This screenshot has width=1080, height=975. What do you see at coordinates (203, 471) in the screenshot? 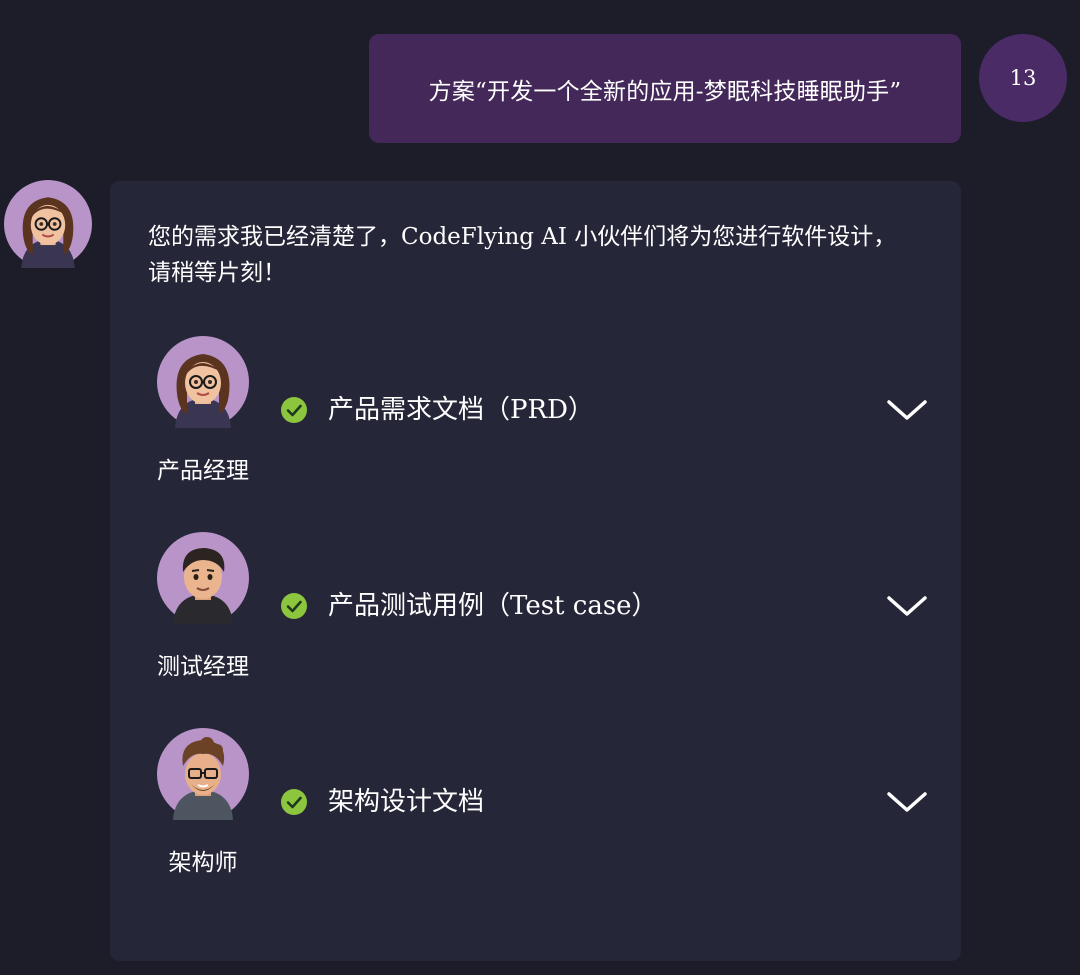
I see `role-name: 产品经理` at bounding box center [203, 471].